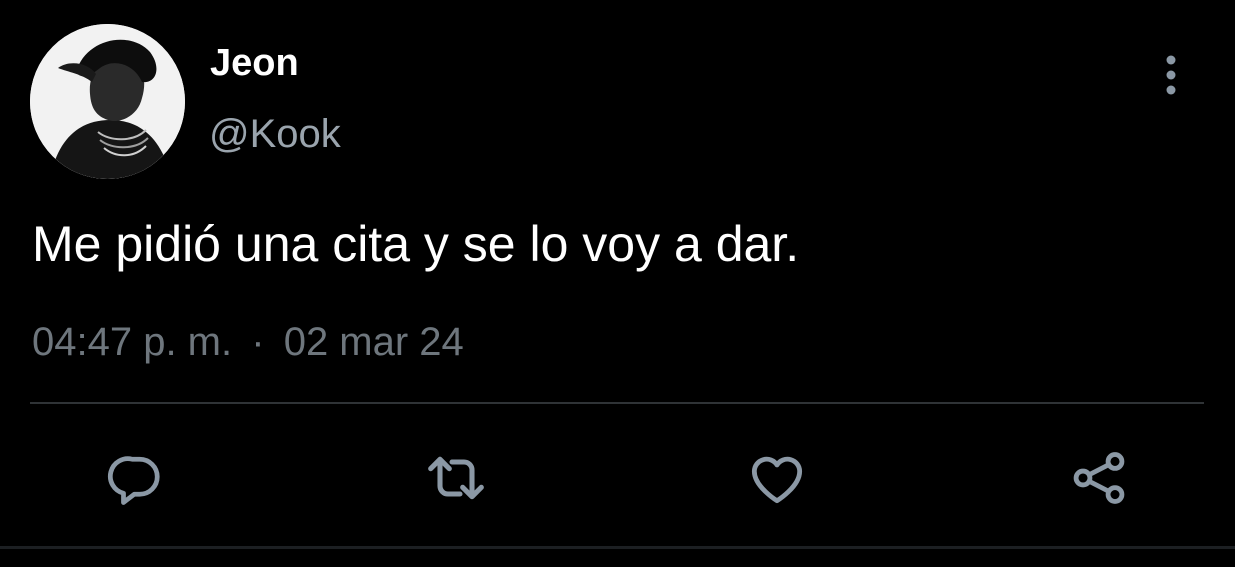 This screenshot has width=1235, height=567. I want to click on reply-button, so click(136, 478).